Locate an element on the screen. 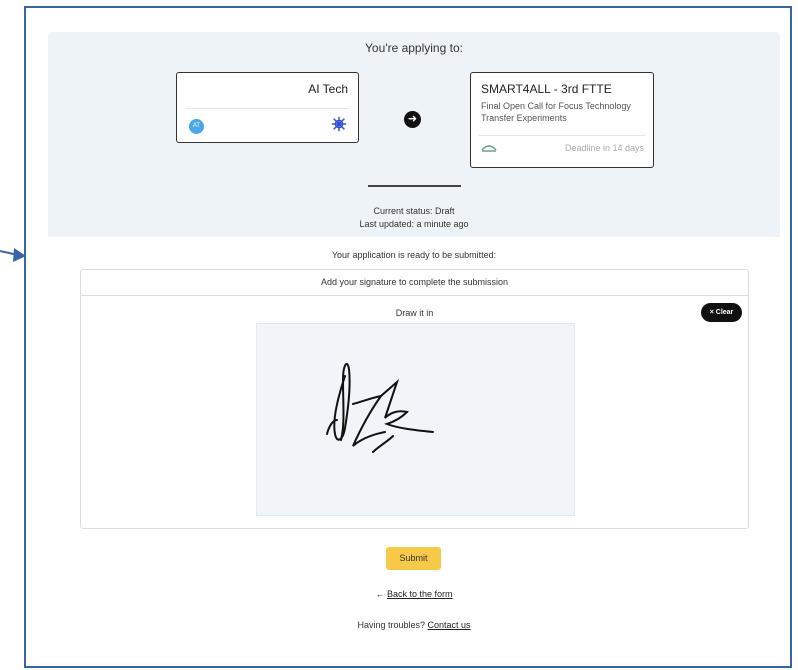  deadline-text: Deadline in 14 days is located at coordinates (604, 148).